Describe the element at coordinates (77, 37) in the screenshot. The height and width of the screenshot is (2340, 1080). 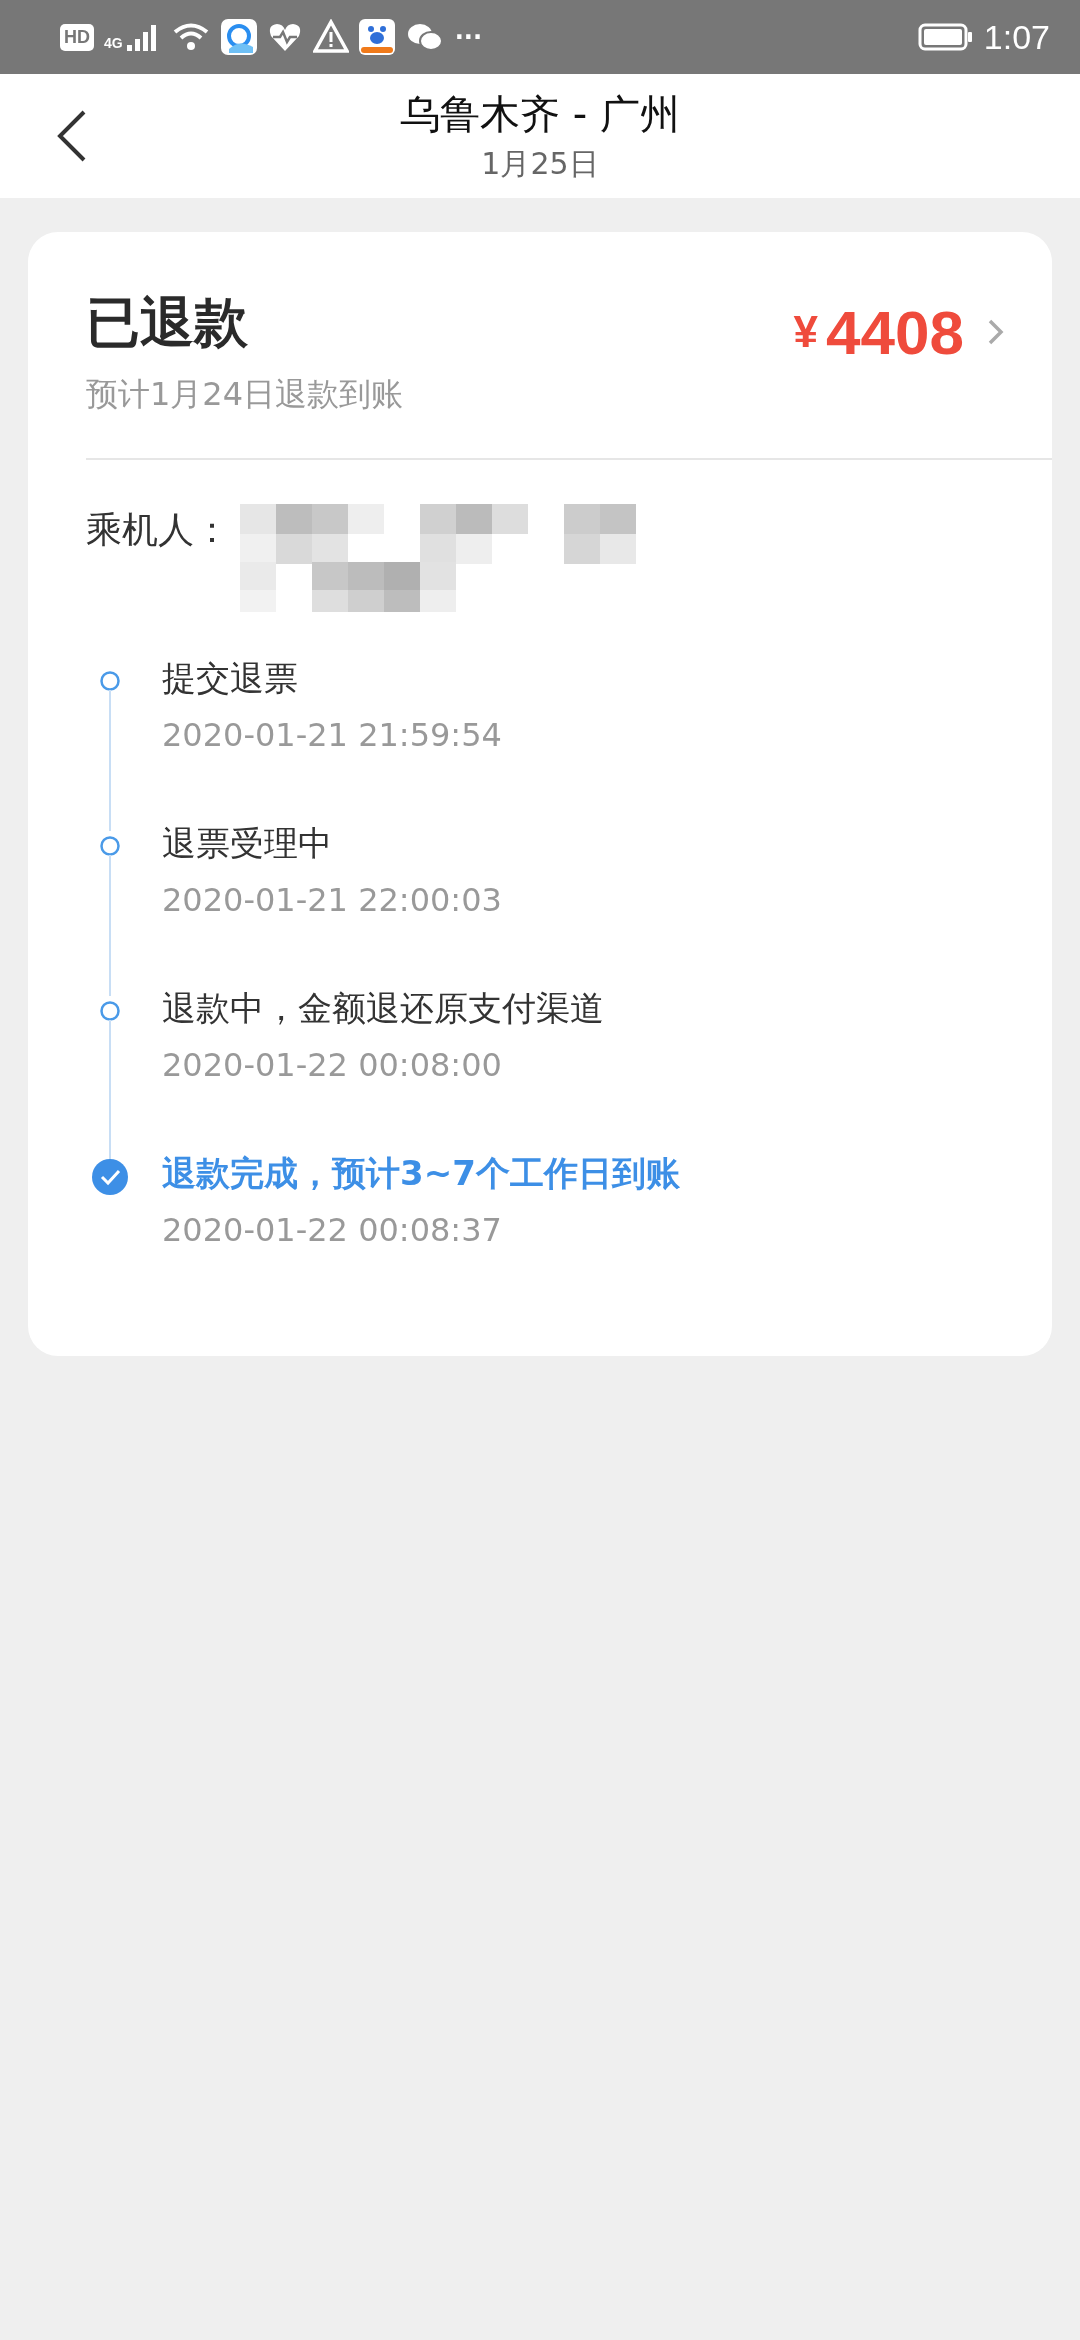
I see `hd-badge: HD` at that location.